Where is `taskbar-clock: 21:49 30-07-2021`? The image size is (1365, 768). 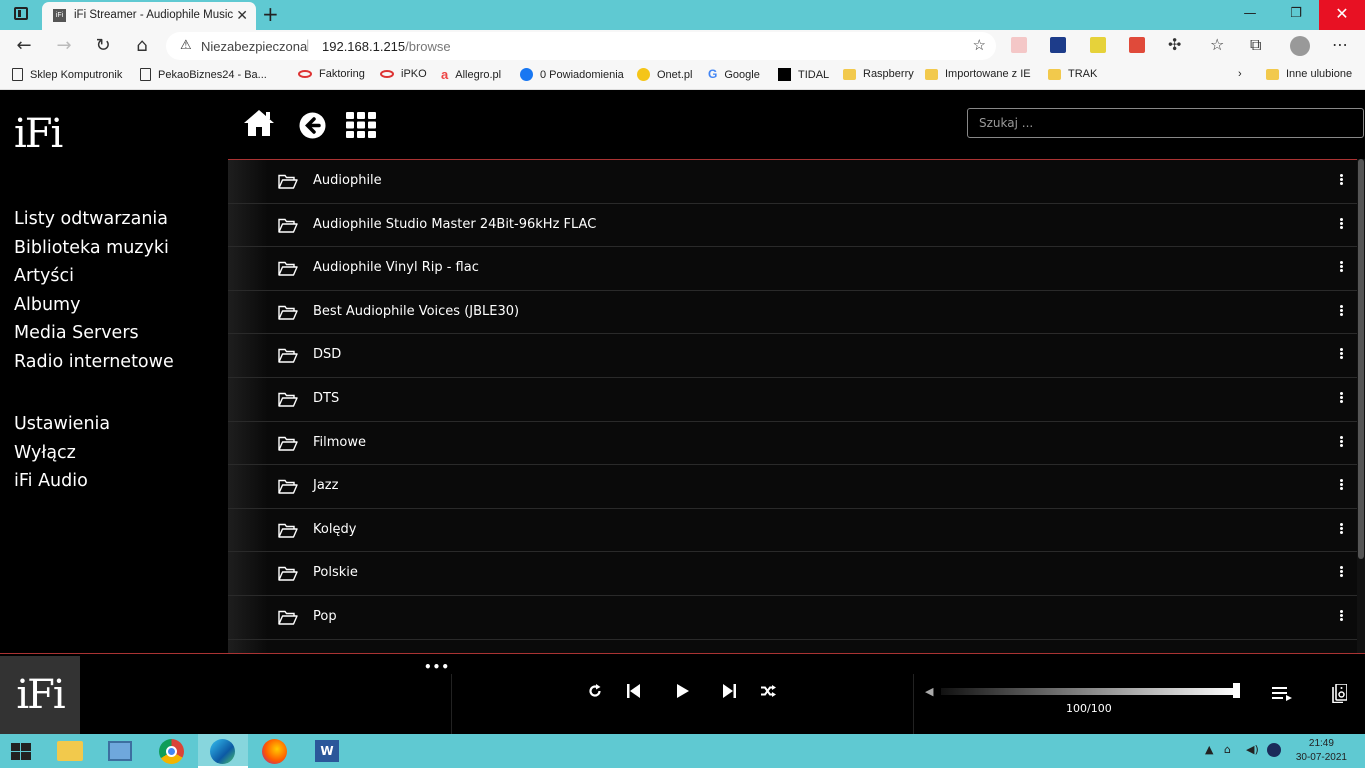
taskbar-clock: 21:49 30-07-2021 is located at coordinates (1321, 751).